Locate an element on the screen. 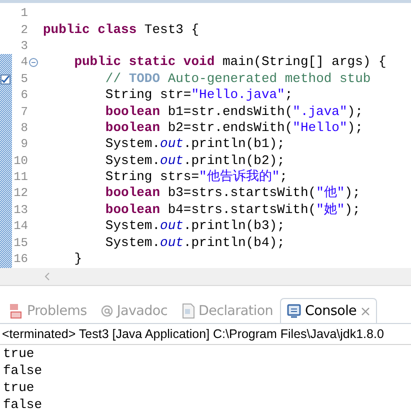  view-tab: Declaration is located at coordinates (227, 310).